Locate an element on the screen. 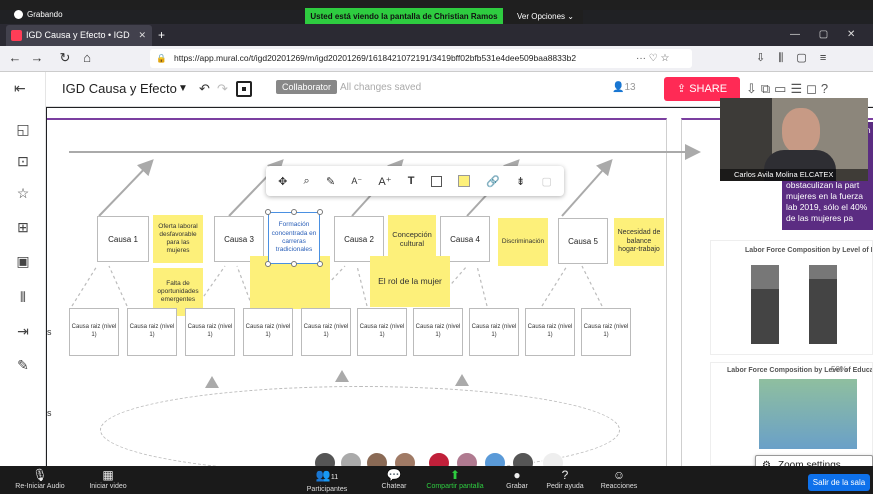  new-tab-icon: + is located at coordinates (161, 35).